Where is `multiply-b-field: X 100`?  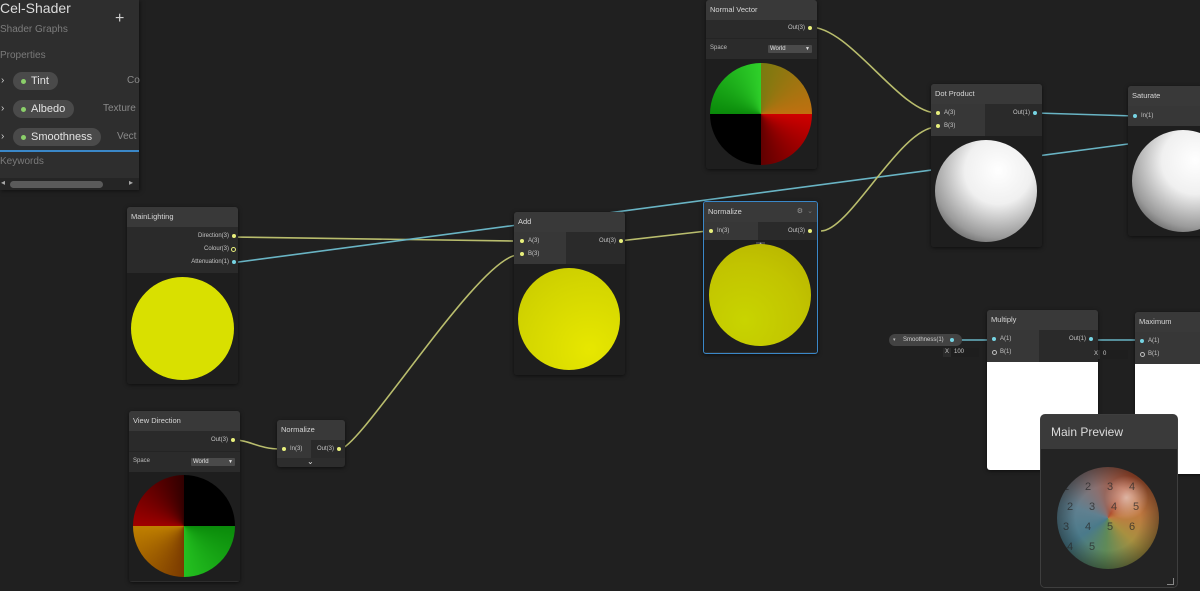
multiply-b-field: X 100 is located at coordinates (961, 352).